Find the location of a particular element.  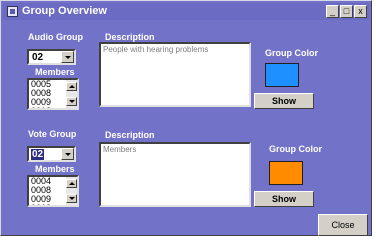

title-bar: Group Overview _ □ x is located at coordinates (186, 11).